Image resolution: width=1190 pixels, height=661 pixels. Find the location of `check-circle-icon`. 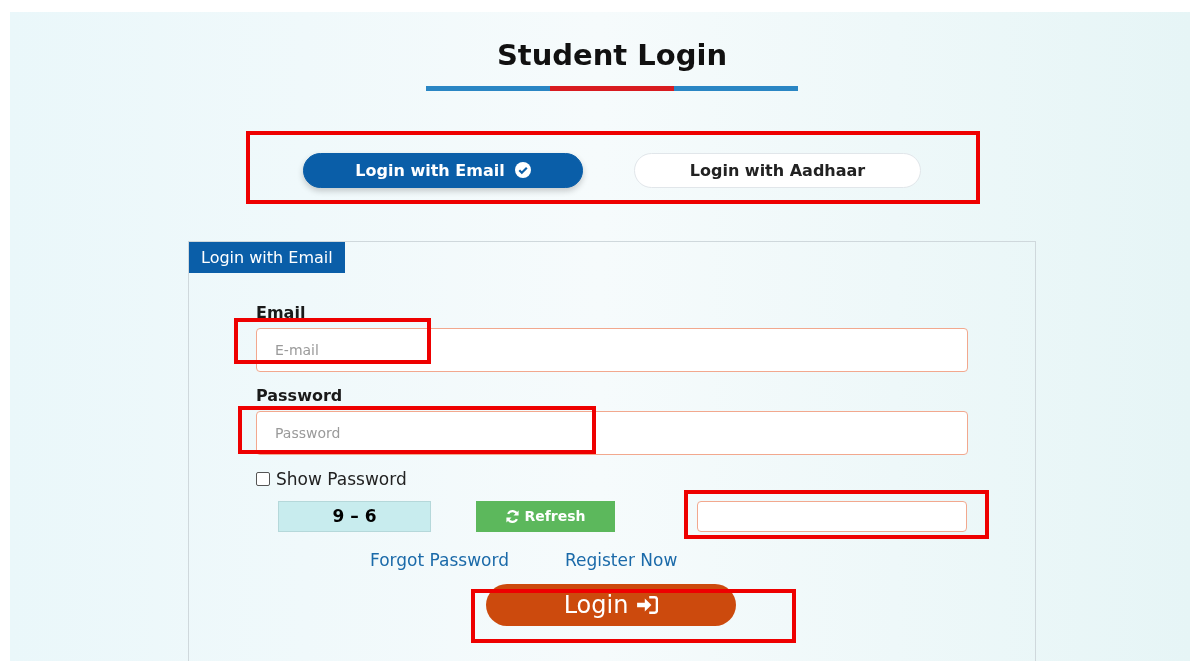

check-circle-icon is located at coordinates (522, 170).